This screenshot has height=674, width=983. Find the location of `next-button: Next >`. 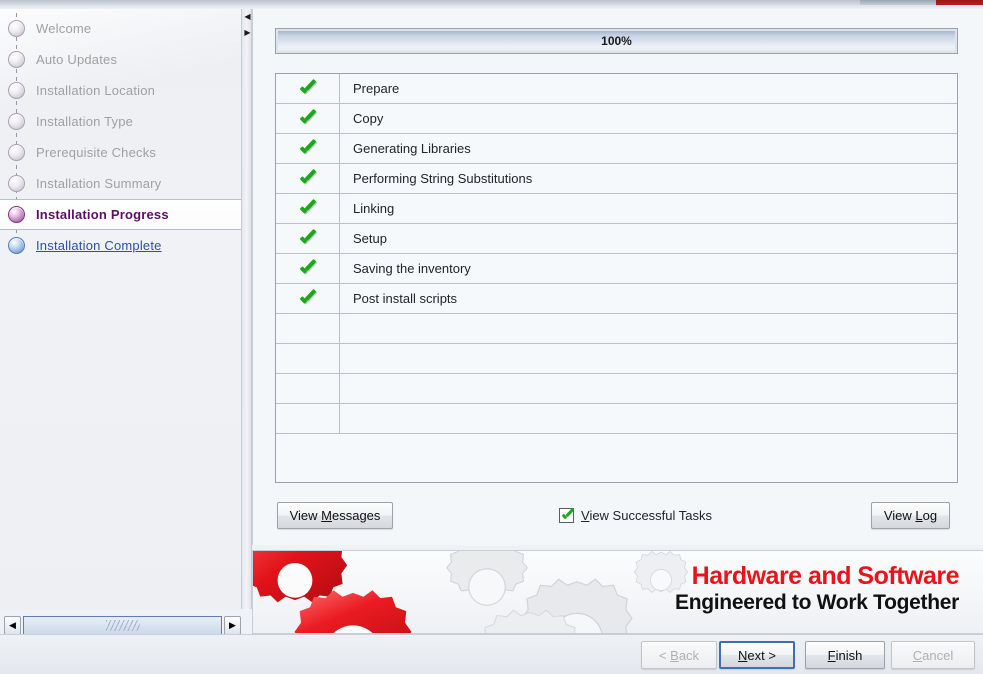

next-button: Next > is located at coordinates (757, 655).